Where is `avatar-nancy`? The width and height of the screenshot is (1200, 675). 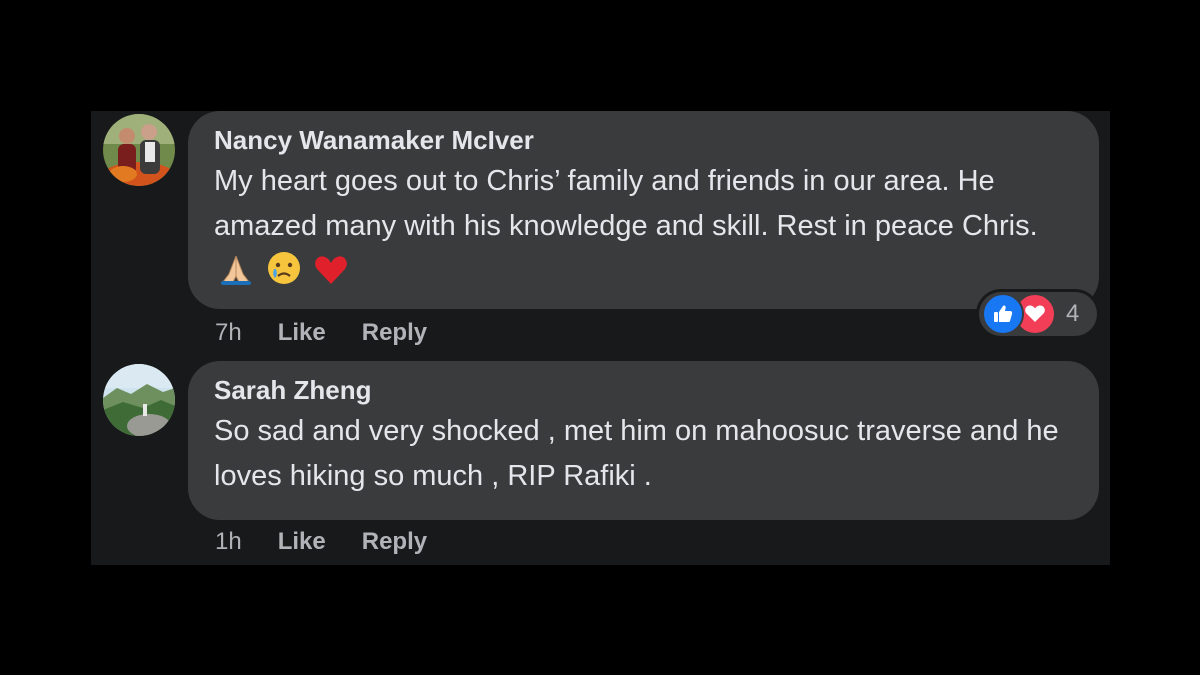
avatar-nancy is located at coordinates (139, 150).